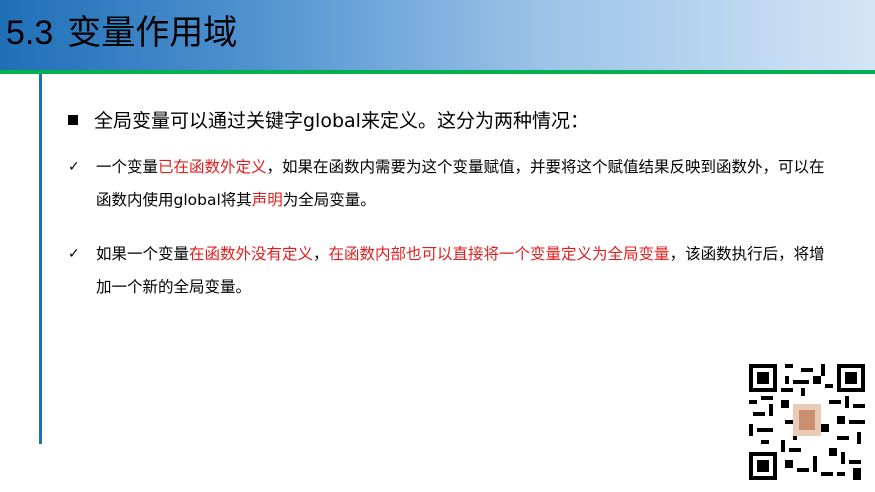 The width and height of the screenshot is (875, 492). Describe the element at coordinates (321, 254) in the screenshot. I see `text-segment: ，` at that location.